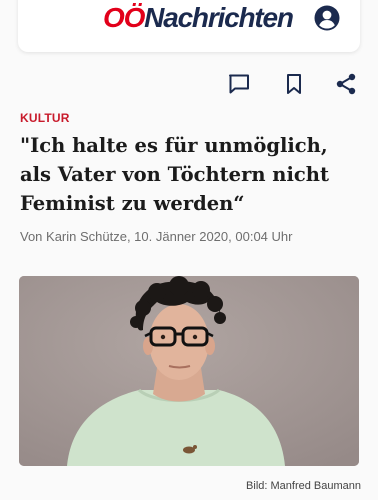  I want to click on site-logo: OÖNachrichten, so click(198, 18).